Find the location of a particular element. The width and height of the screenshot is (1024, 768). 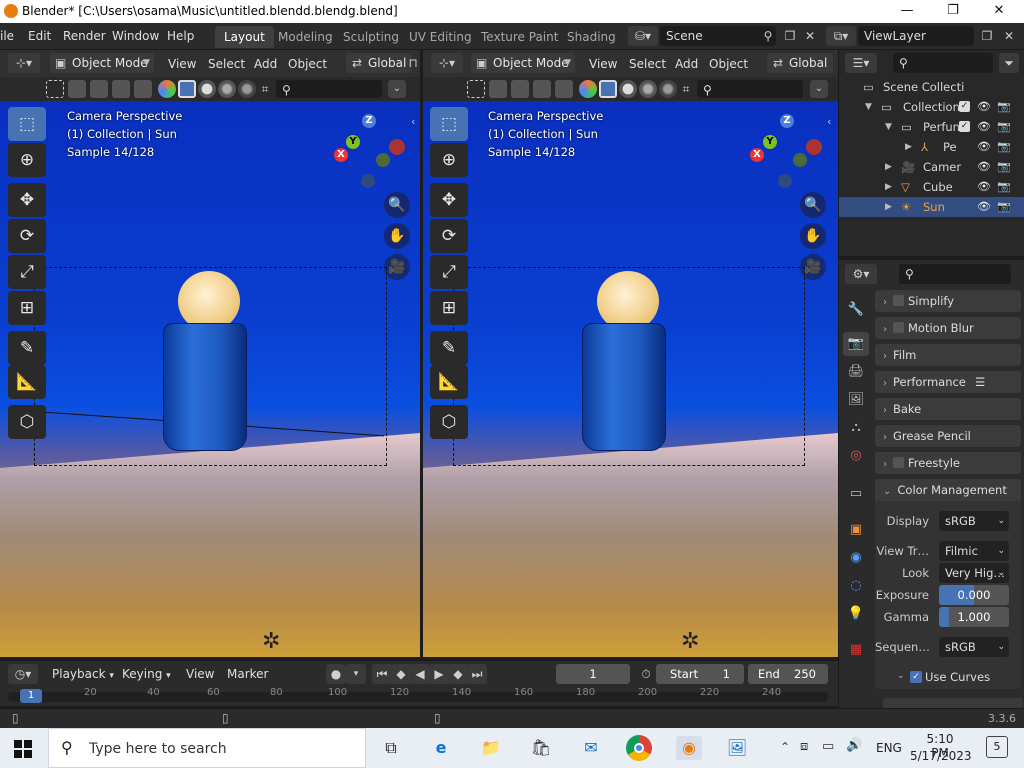

windows-start-icon is located at coordinates (23, 749).